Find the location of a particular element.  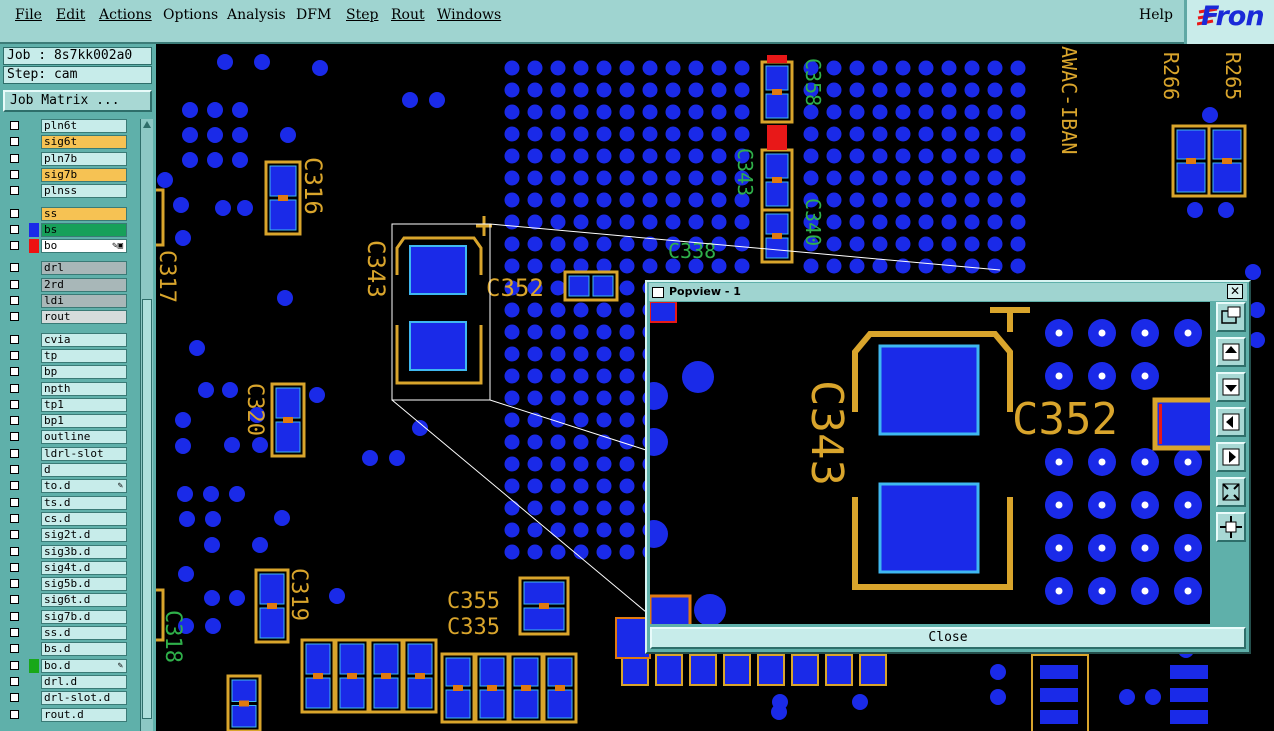

layer-name: outline is located at coordinates (84, 437).